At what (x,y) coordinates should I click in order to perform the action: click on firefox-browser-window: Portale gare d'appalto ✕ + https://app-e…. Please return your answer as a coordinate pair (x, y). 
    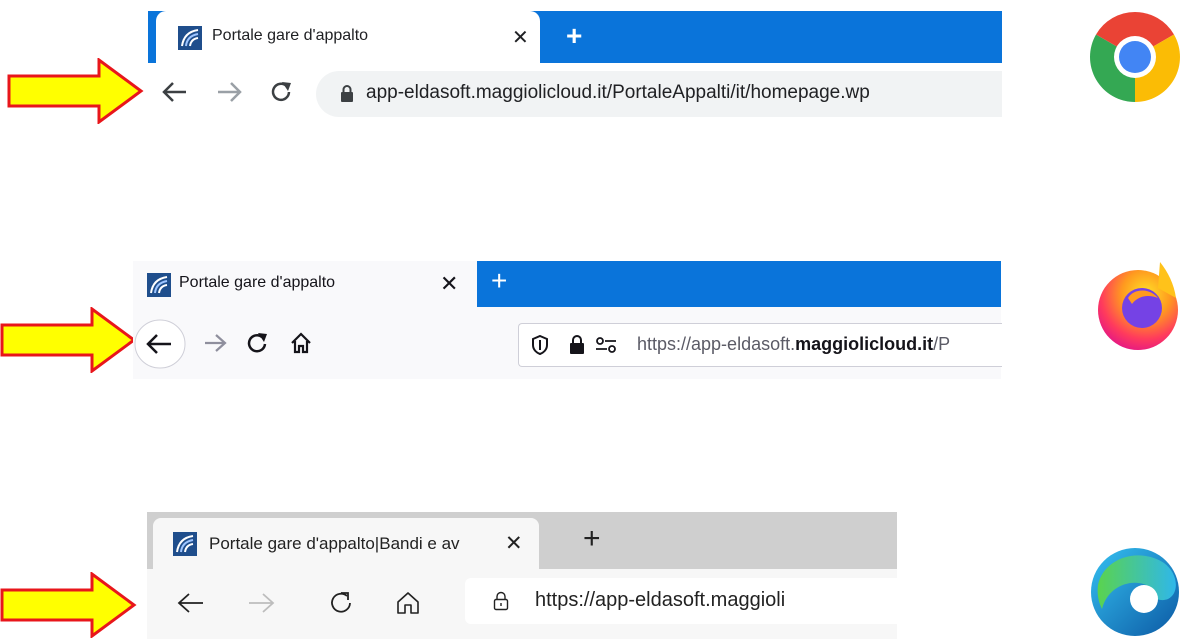
    Looking at the image, I should click on (567, 320).